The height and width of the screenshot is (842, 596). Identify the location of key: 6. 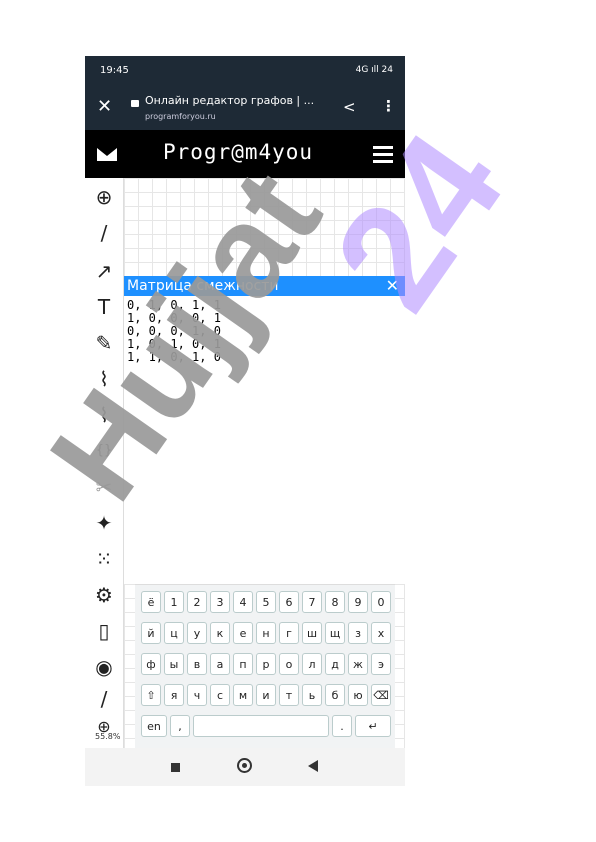
(289, 602).